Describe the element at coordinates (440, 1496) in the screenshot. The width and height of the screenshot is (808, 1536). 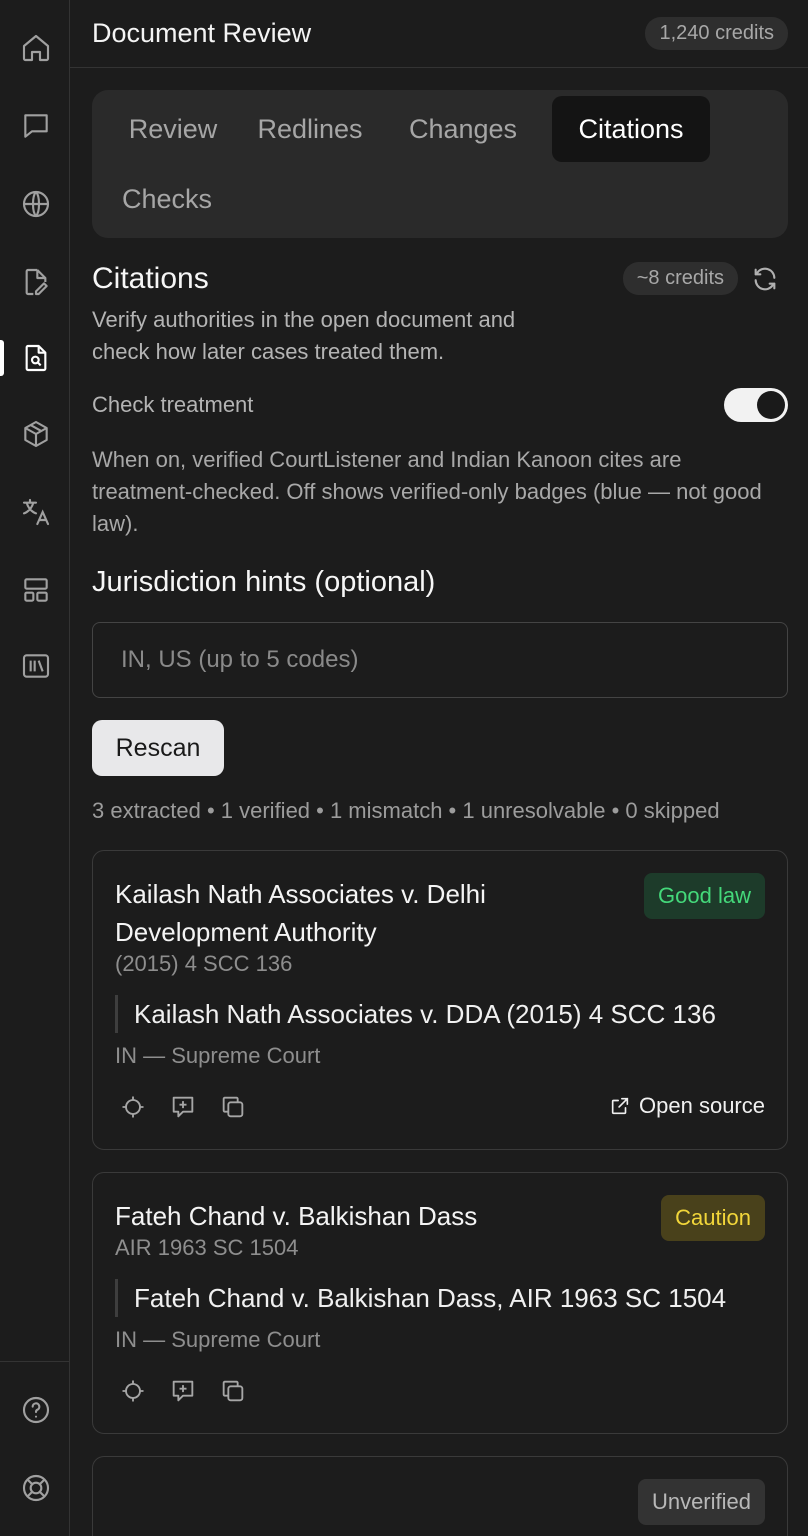
I see `citation-card: Unverified` at that location.